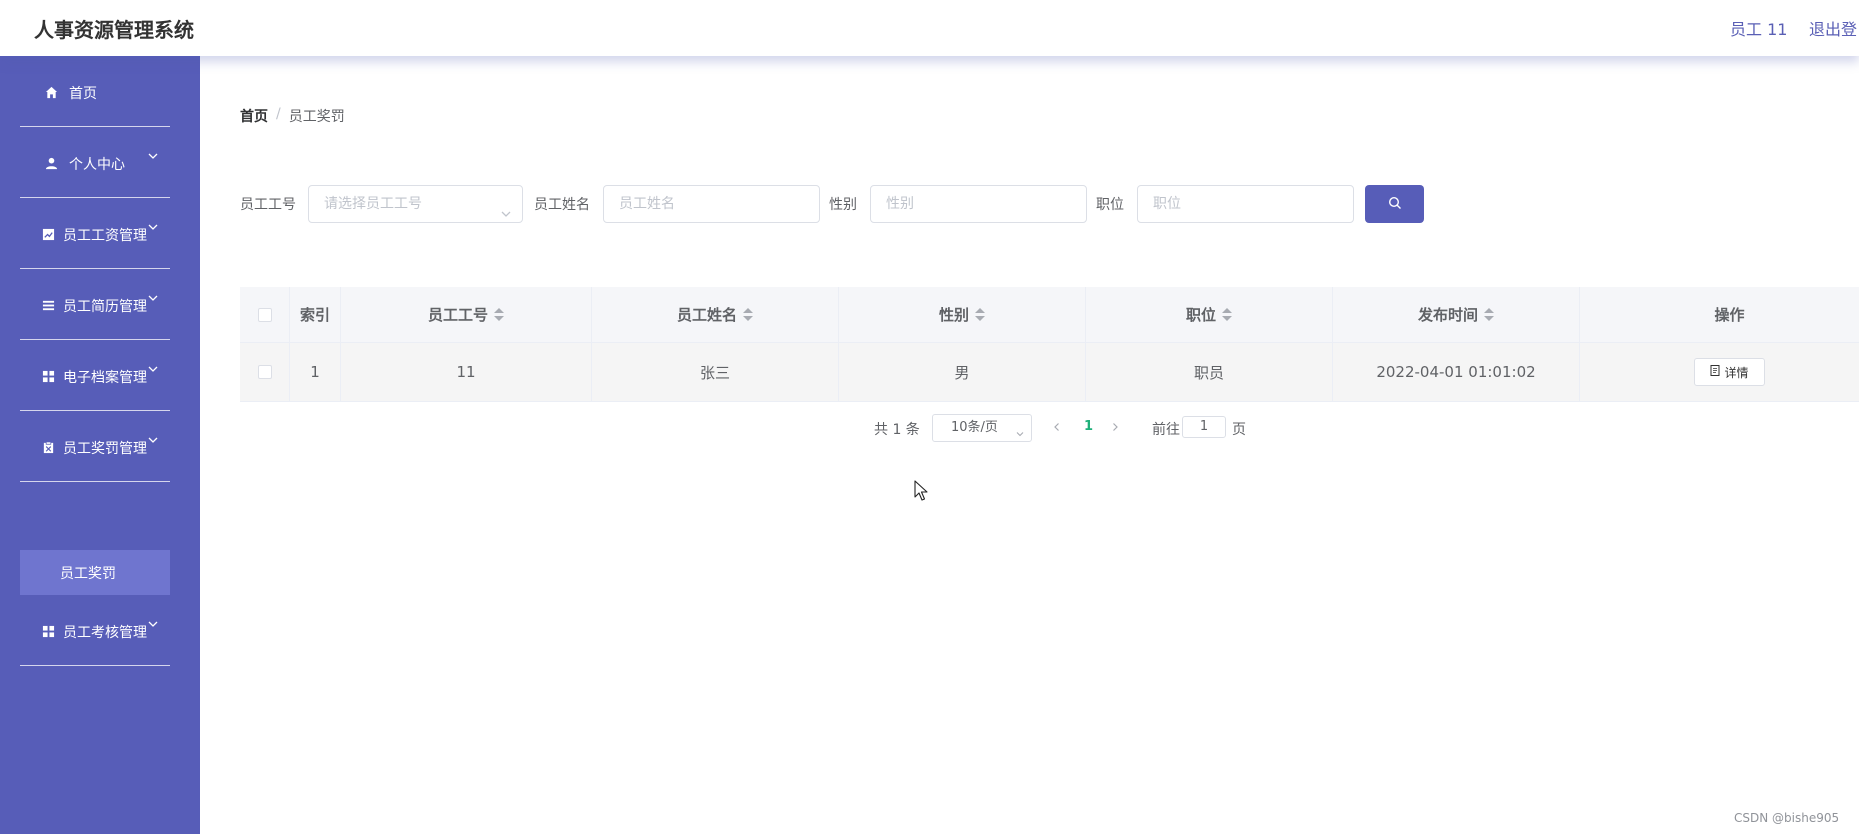  I want to click on list-icon, so click(48, 305).